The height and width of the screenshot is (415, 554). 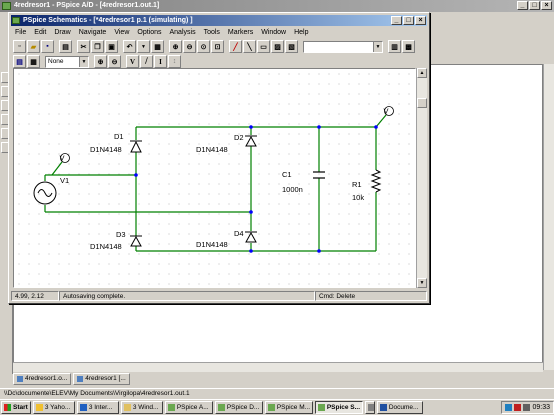 I want to click on simulate-icon: ▩, so click(x=408, y=46).